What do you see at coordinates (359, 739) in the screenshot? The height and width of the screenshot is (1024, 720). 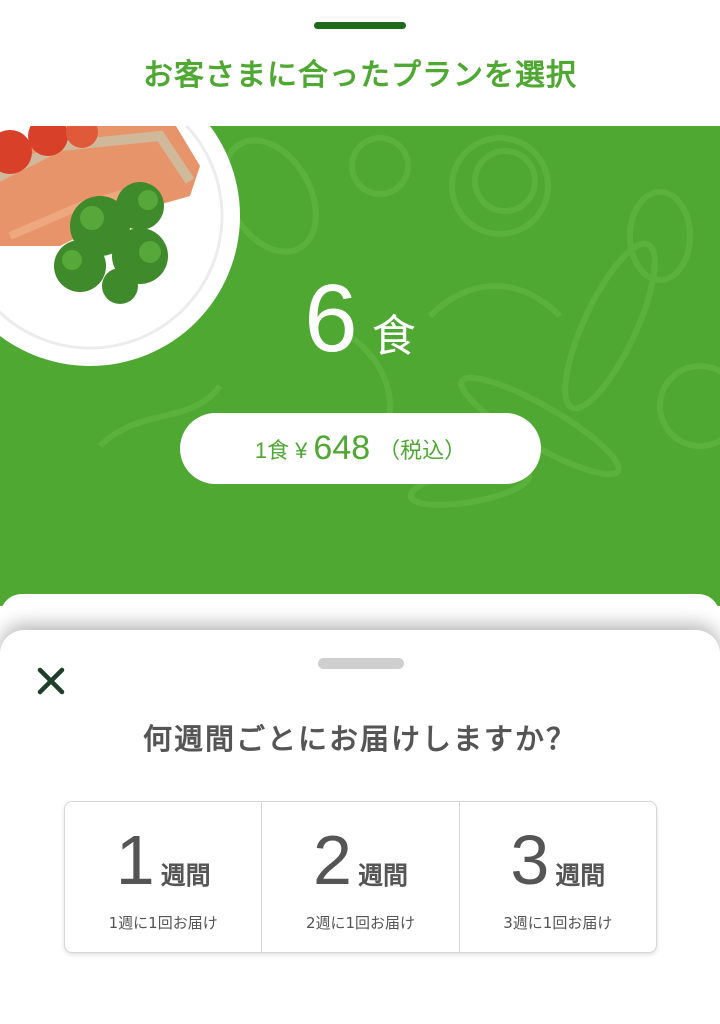 I see `frequency-question: 何週間ごとにお届けしますか？` at bounding box center [359, 739].